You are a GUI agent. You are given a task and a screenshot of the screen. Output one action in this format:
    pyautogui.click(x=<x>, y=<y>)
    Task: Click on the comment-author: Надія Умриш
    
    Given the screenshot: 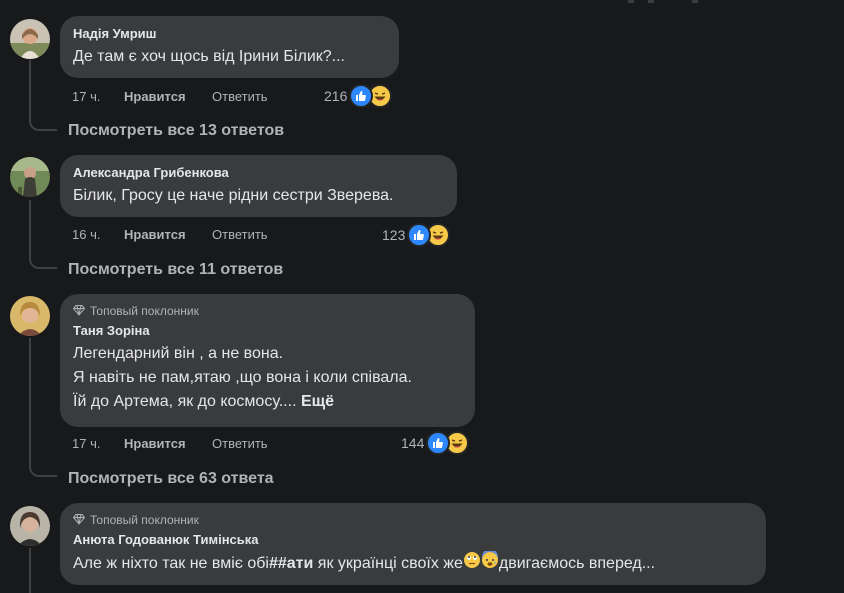 What is the action you would take?
    pyautogui.click(x=229, y=33)
    